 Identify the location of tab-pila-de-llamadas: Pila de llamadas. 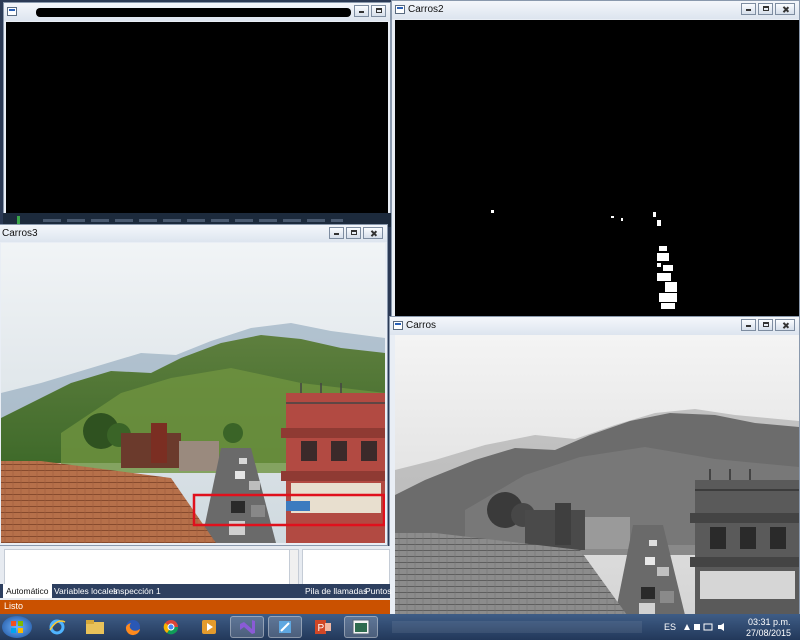
(336, 591).